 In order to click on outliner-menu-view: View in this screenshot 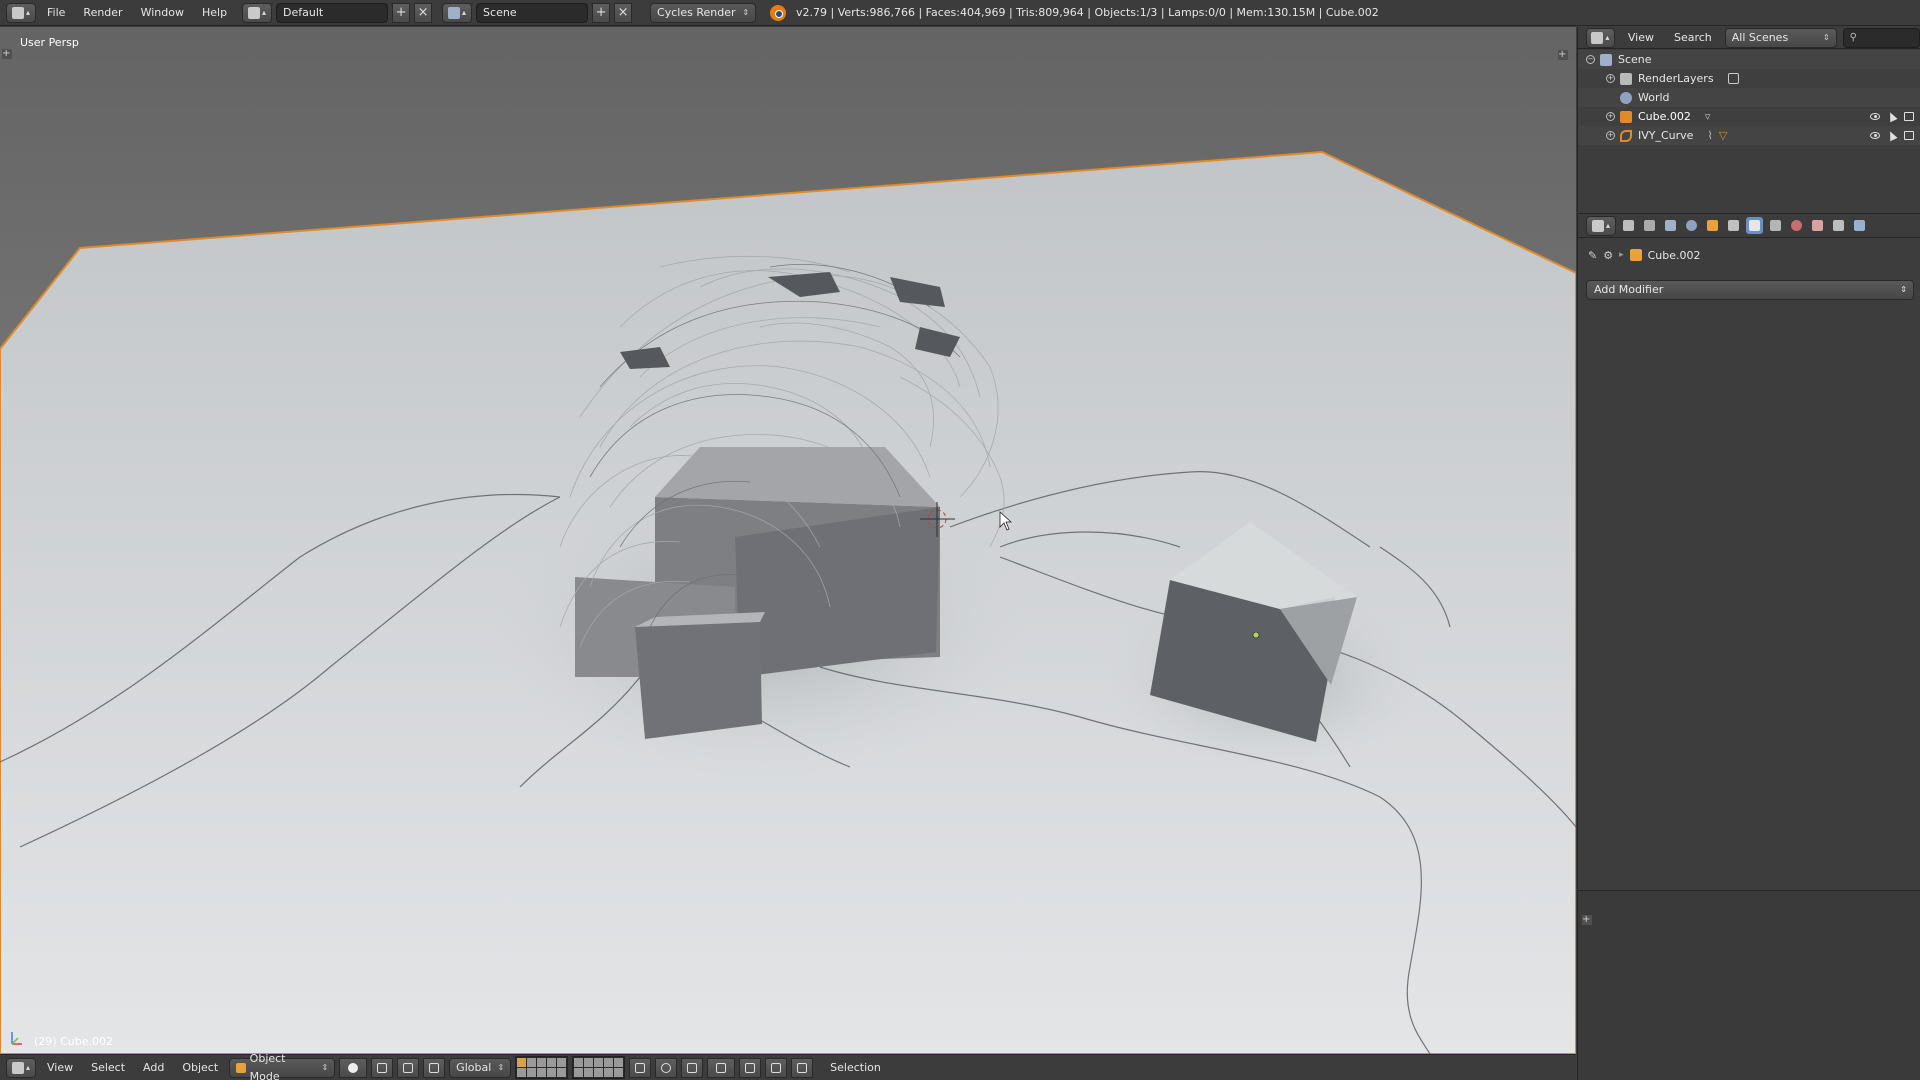, I will do `click(1641, 38)`.